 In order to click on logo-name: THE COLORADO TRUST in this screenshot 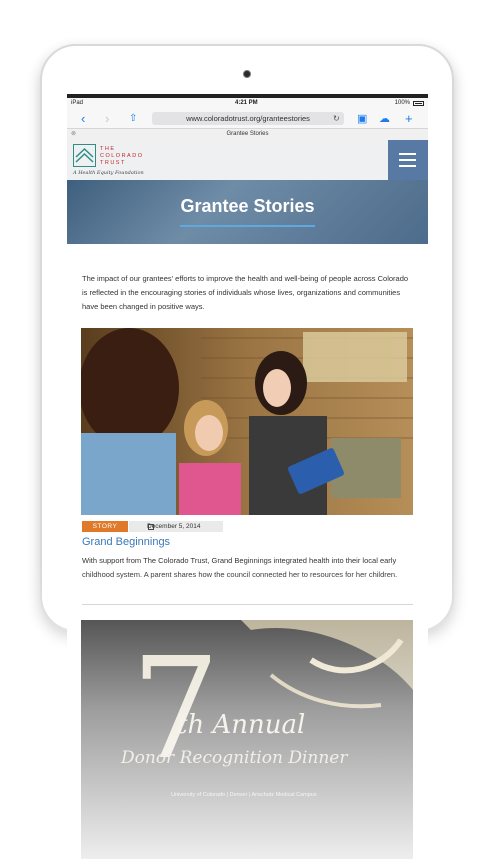, I will do `click(121, 156)`.